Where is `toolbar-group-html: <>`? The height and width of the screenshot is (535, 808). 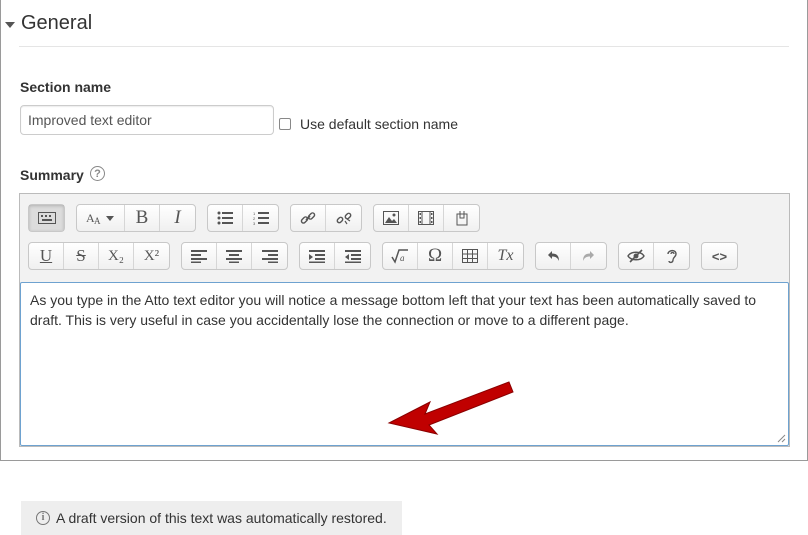
toolbar-group-html: <> is located at coordinates (719, 256).